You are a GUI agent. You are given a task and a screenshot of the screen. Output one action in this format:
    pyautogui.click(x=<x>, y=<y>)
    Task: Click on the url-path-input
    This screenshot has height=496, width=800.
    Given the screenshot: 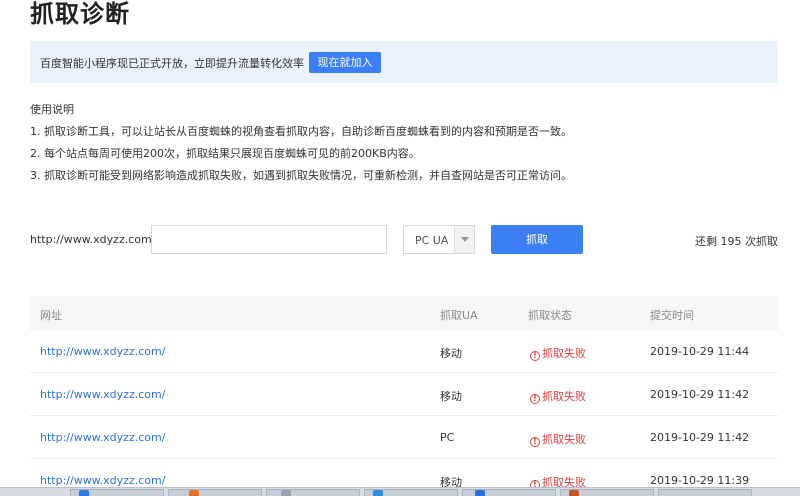 What is the action you would take?
    pyautogui.click(x=269, y=239)
    